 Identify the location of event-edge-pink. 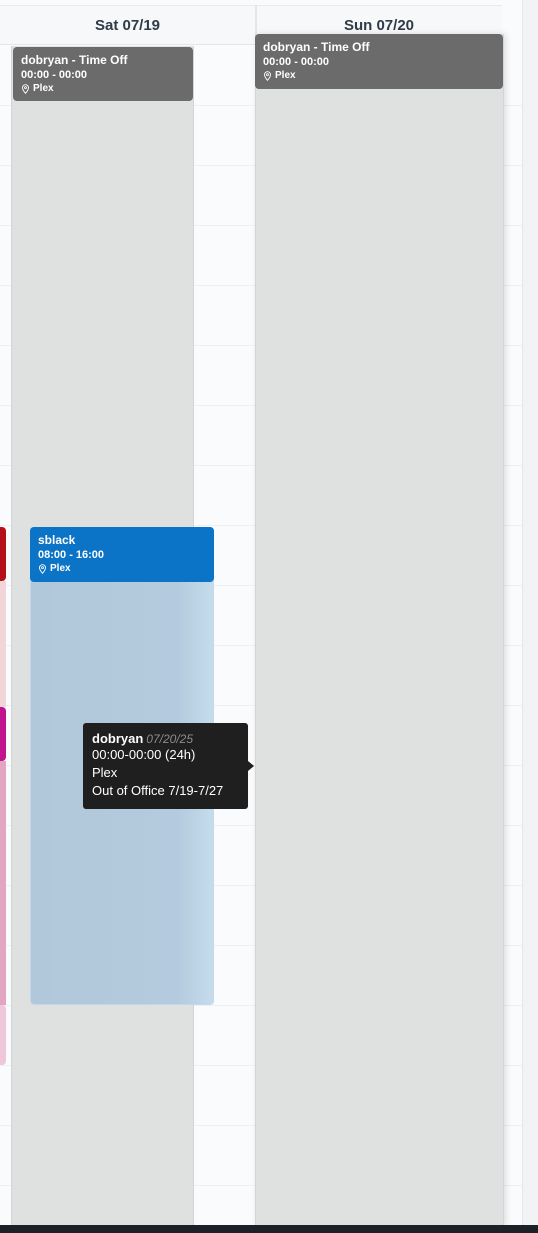
(3, 1035).